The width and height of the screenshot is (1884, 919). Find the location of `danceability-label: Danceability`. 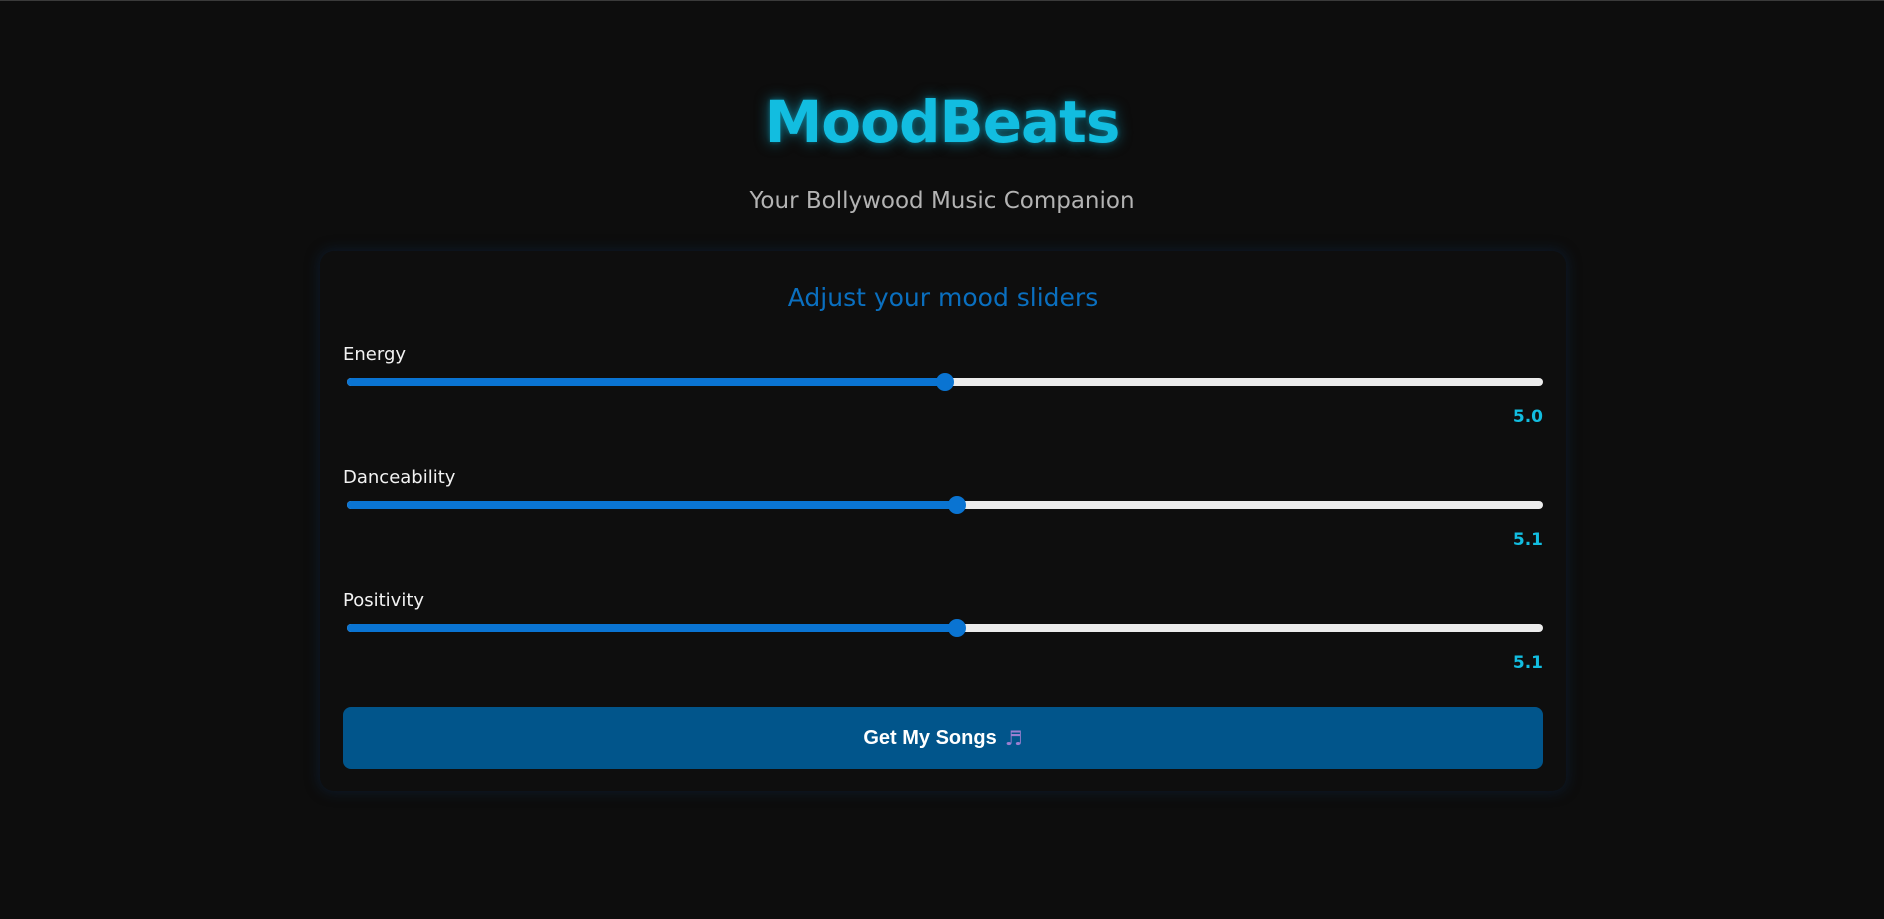

danceability-label: Danceability is located at coordinates (399, 477).